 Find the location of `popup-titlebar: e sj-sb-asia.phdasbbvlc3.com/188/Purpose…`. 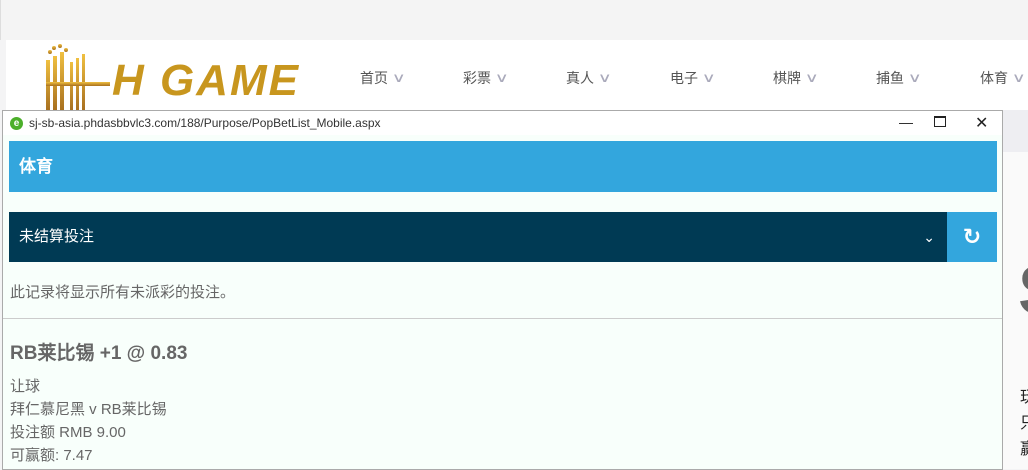

popup-titlebar: e sj-sb-asia.phdasbbvlc3.com/188/Purpose… is located at coordinates (502, 123).